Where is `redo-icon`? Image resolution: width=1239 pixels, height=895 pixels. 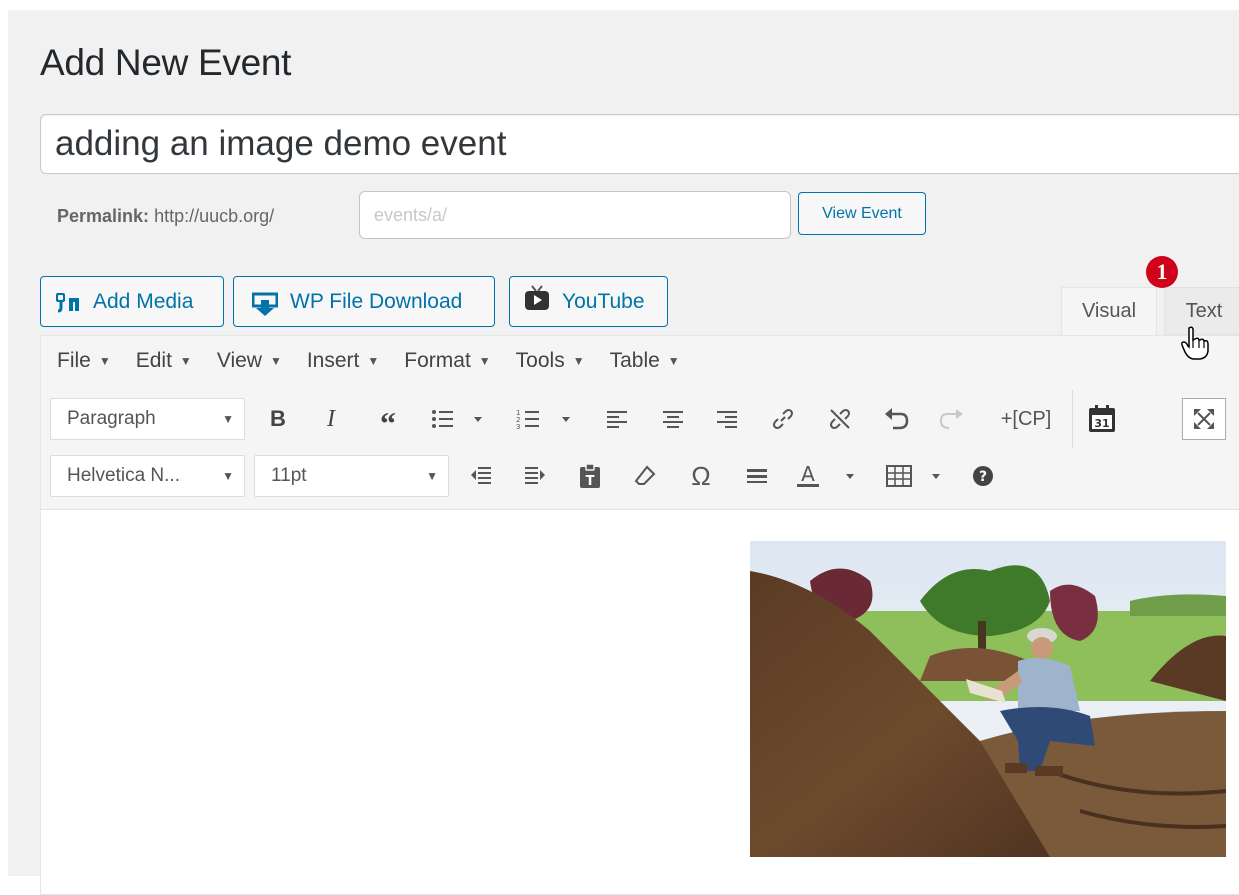 redo-icon is located at coordinates (951, 419).